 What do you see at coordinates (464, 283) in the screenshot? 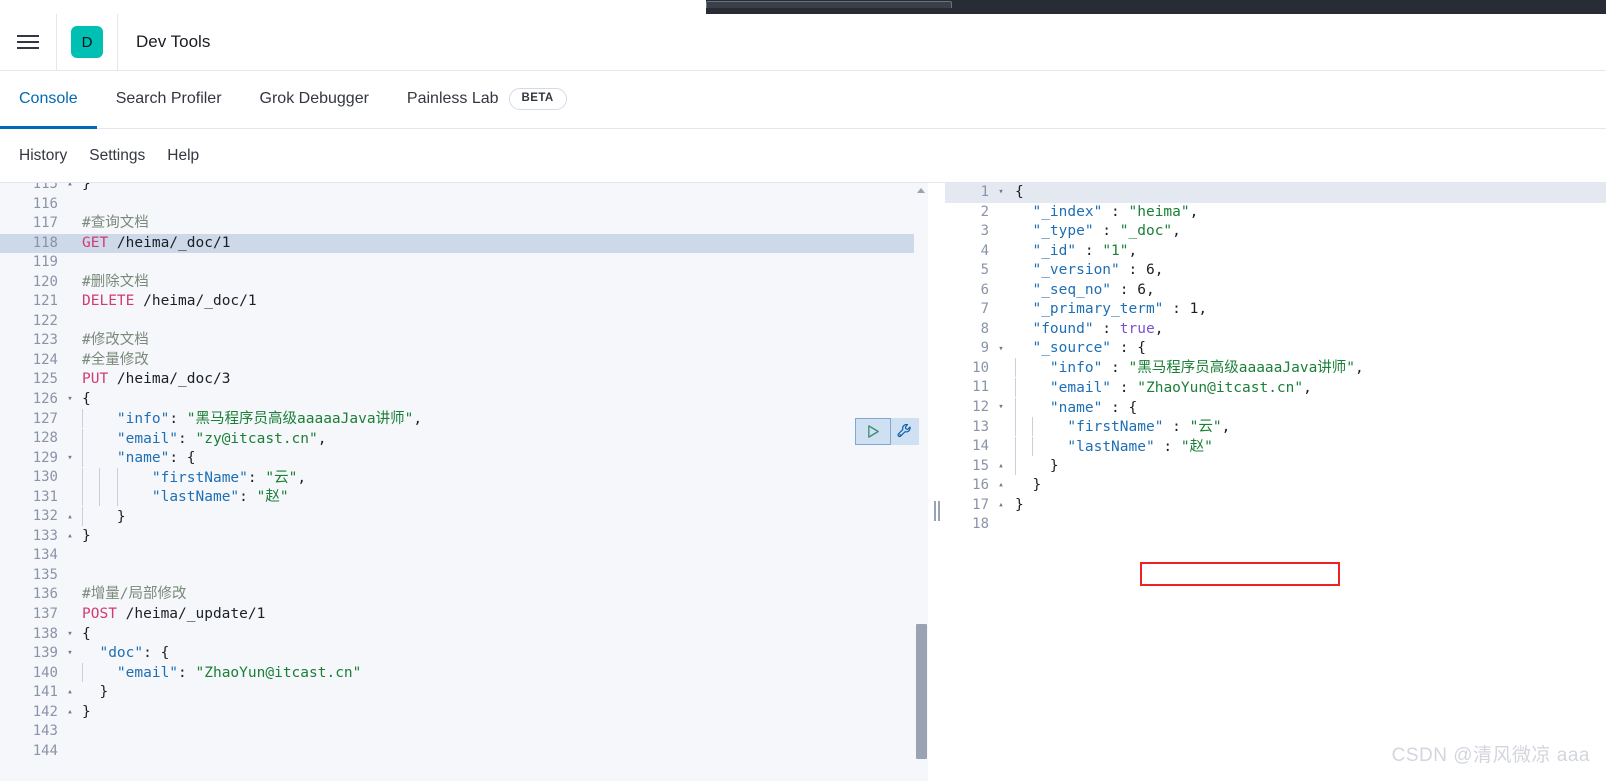
I see `code-line: 120 #删除文档` at bounding box center [464, 283].